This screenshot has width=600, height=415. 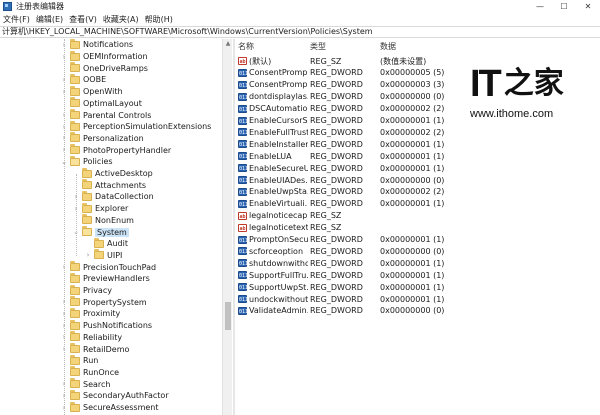 What do you see at coordinates (147, 127) in the screenshot?
I see `tree-node-label: PerceptionSimulationExtensions` at bounding box center [147, 127].